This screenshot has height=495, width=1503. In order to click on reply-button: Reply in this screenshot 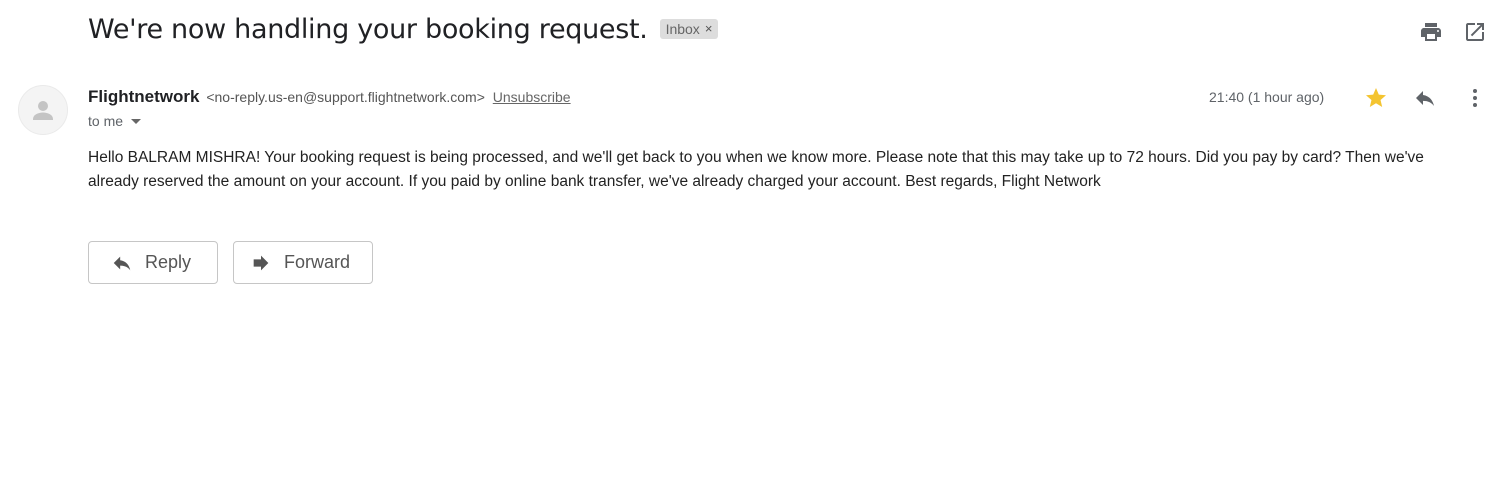, I will do `click(153, 262)`.